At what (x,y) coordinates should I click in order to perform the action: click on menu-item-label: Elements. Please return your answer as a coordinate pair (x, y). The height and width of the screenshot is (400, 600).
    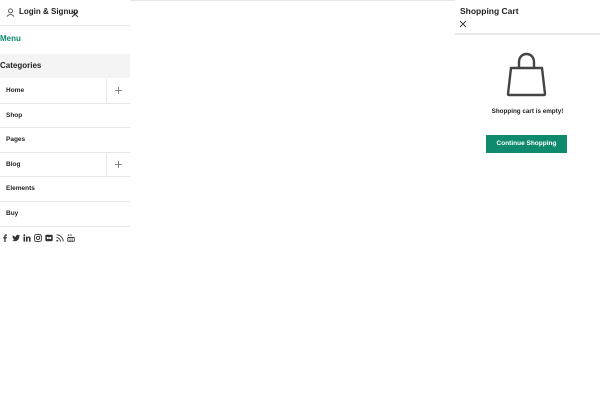
    Looking at the image, I should click on (20, 188).